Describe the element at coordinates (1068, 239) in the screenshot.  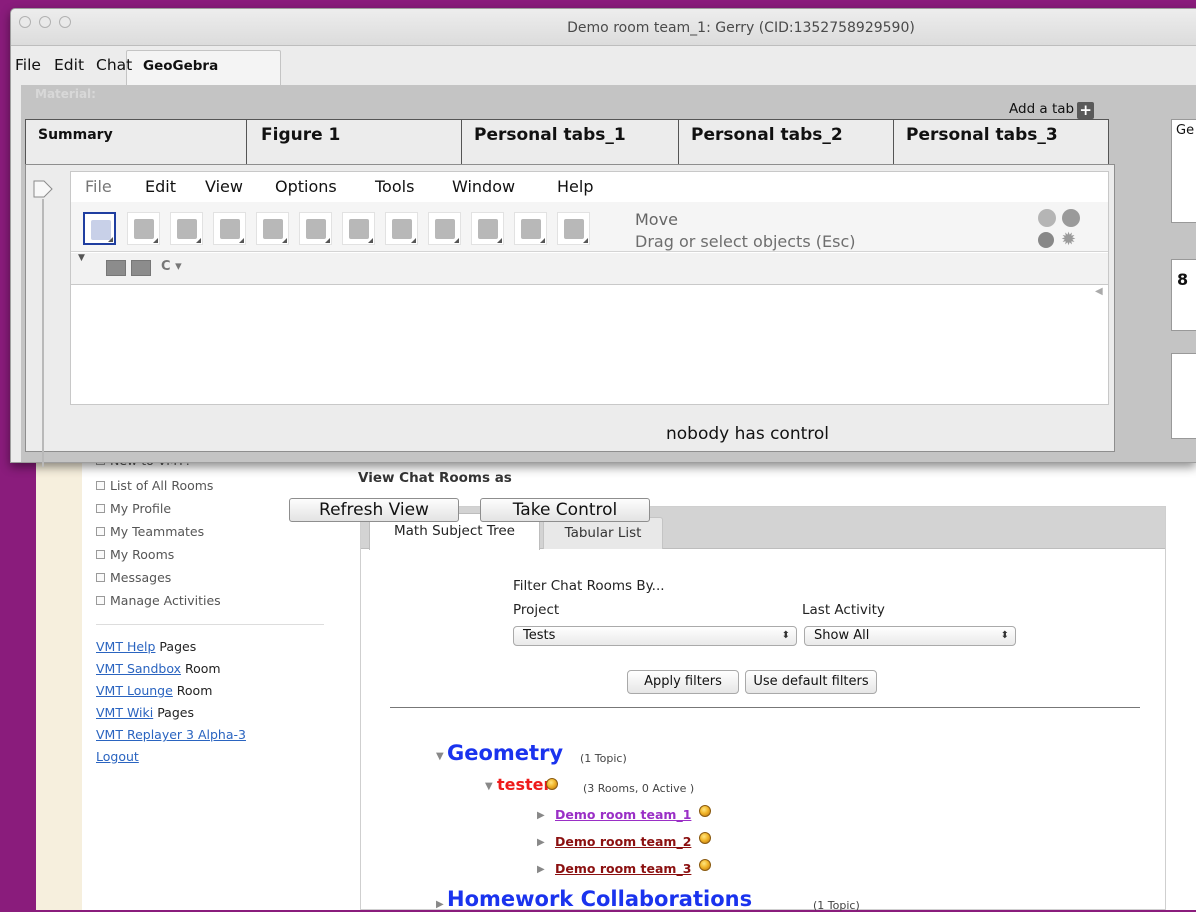
I see `gear-icon: ✹` at that location.